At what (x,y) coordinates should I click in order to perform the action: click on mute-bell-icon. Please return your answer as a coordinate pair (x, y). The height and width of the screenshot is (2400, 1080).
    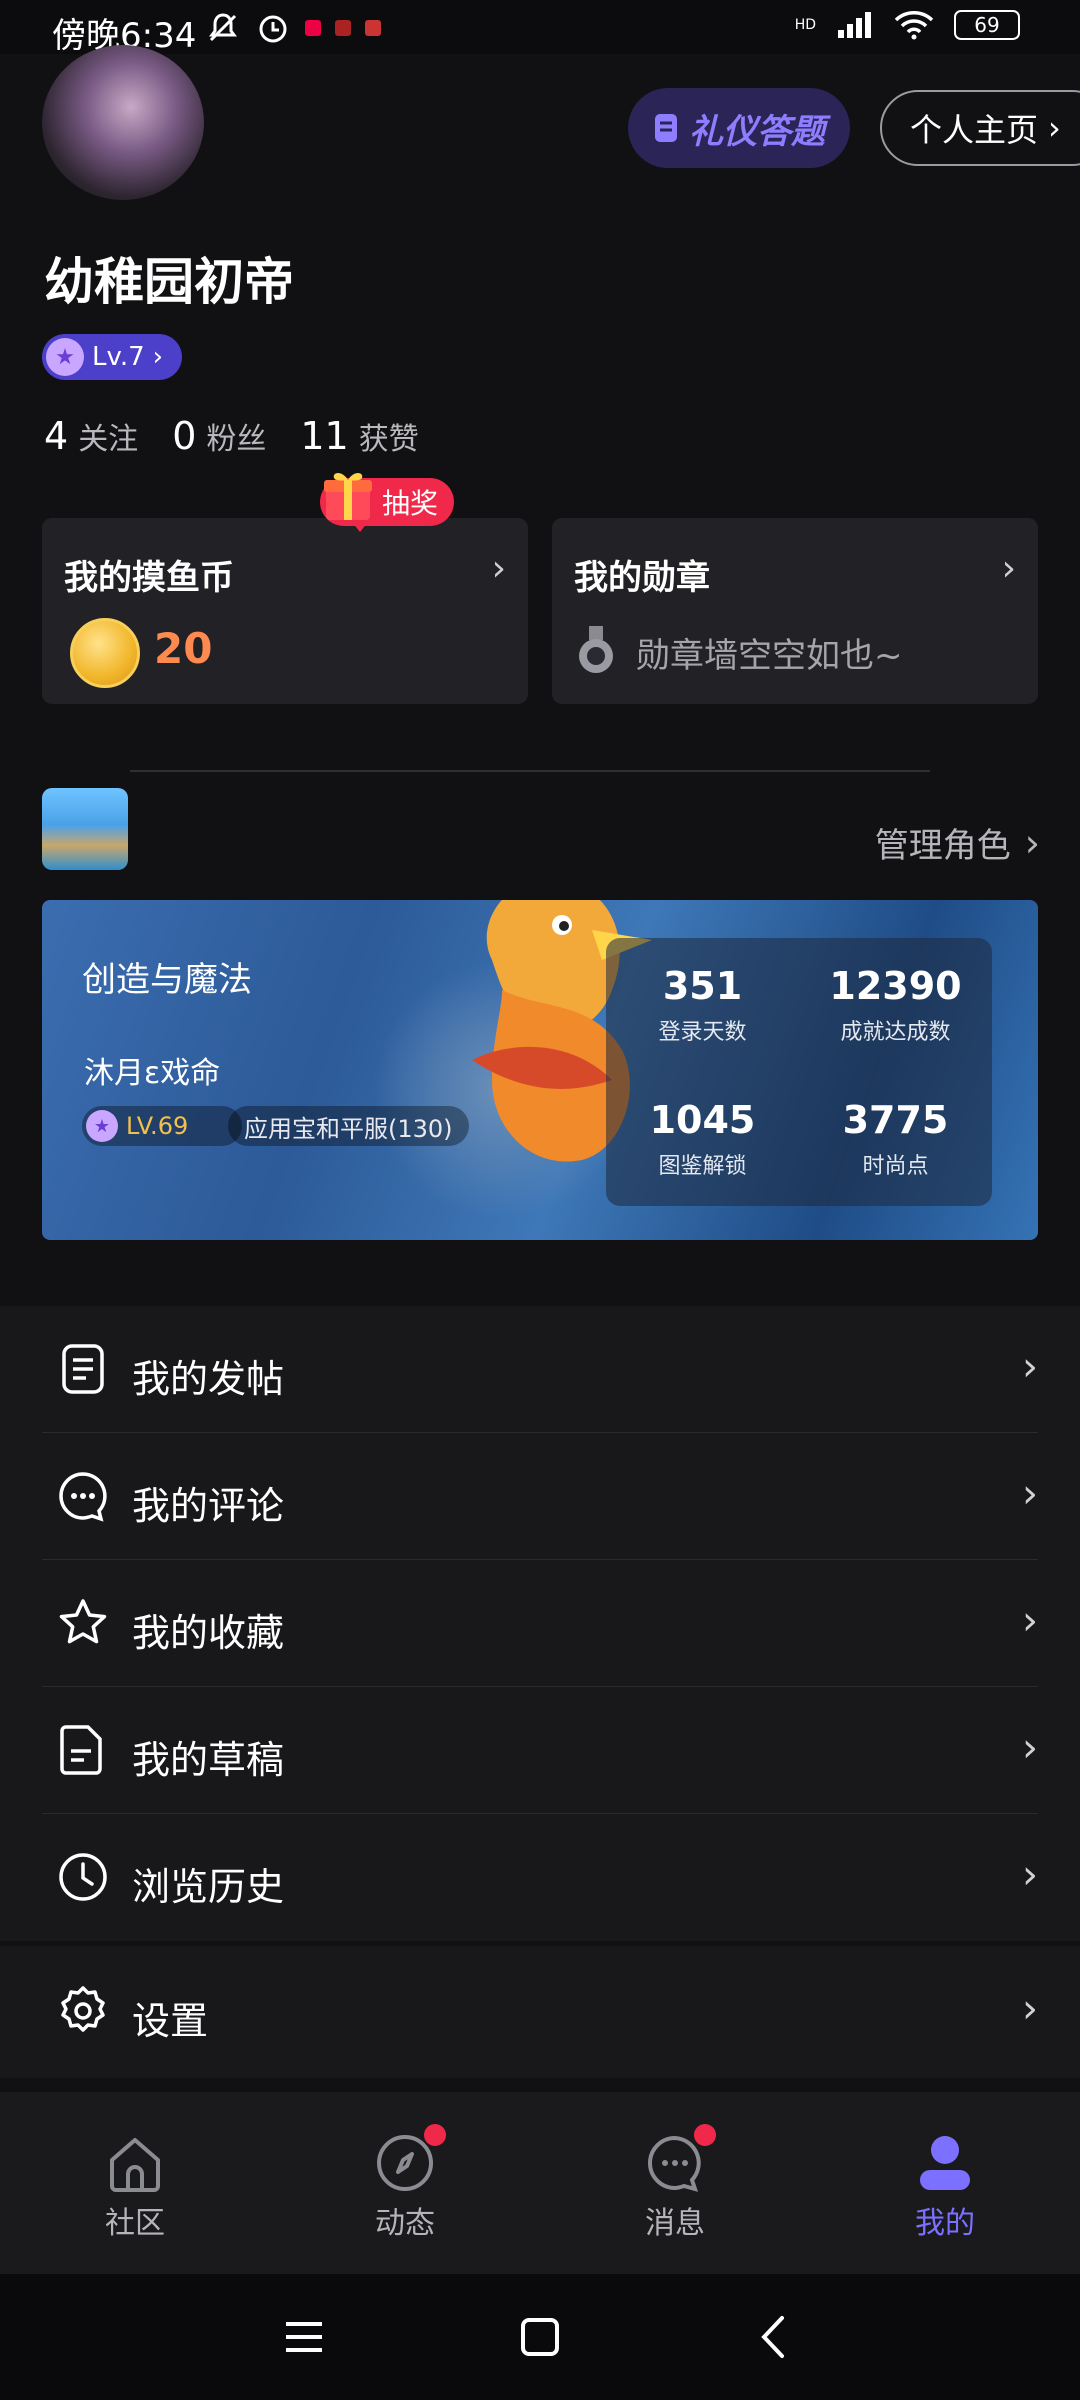
    Looking at the image, I should click on (223, 27).